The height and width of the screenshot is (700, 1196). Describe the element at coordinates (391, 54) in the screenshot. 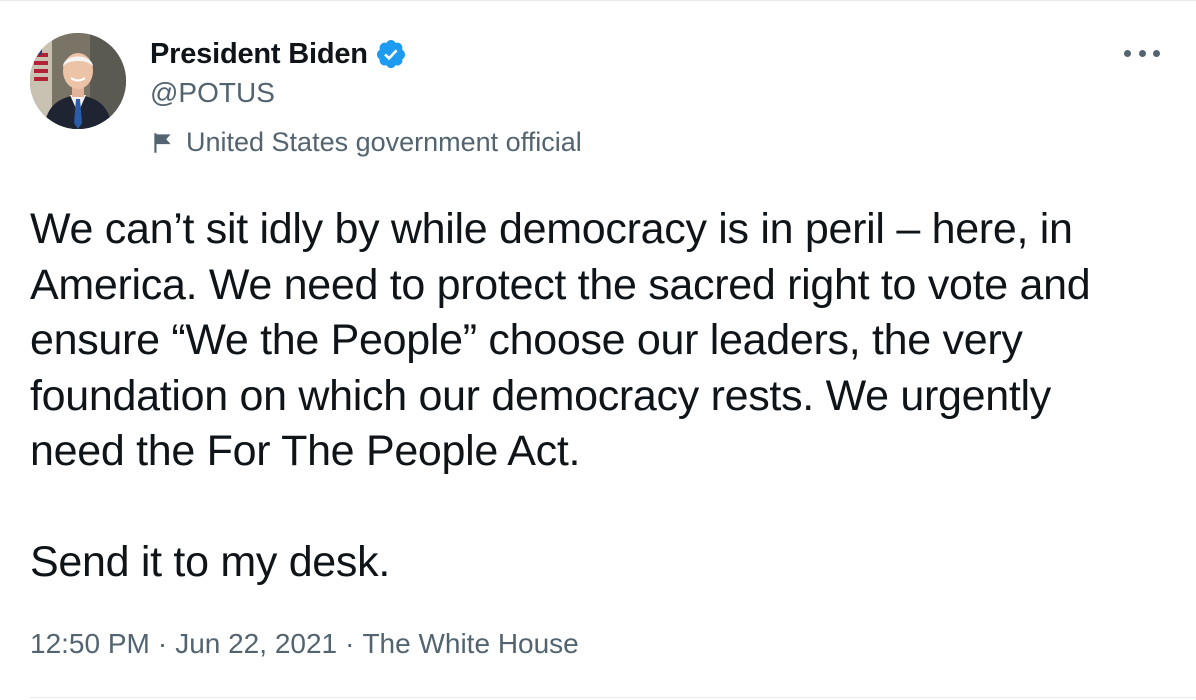

I see `verified-badge-icon` at that location.